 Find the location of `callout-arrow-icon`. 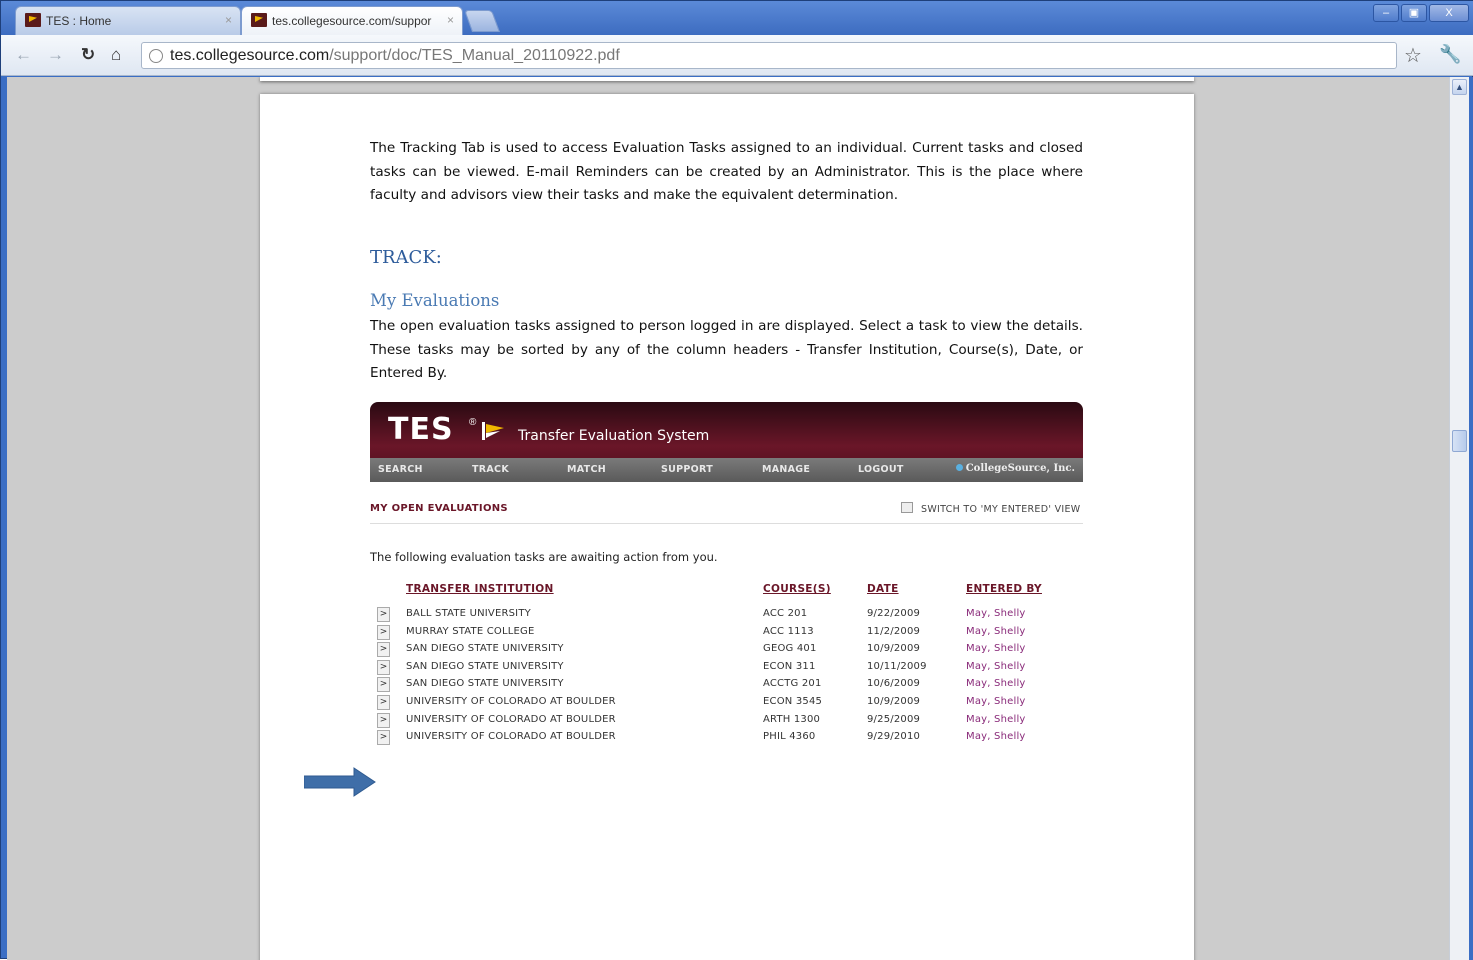

callout-arrow-icon is located at coordinates (340, 782).